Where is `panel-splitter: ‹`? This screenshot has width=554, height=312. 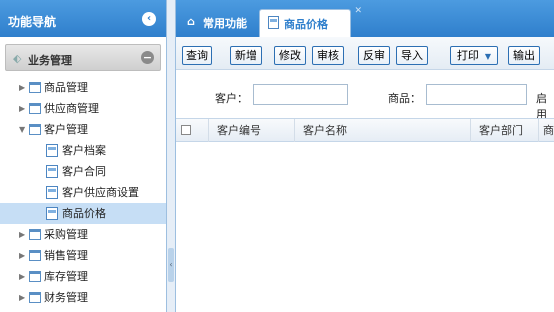 panel-splitter: ‹ is located at coordinates (171, 156).